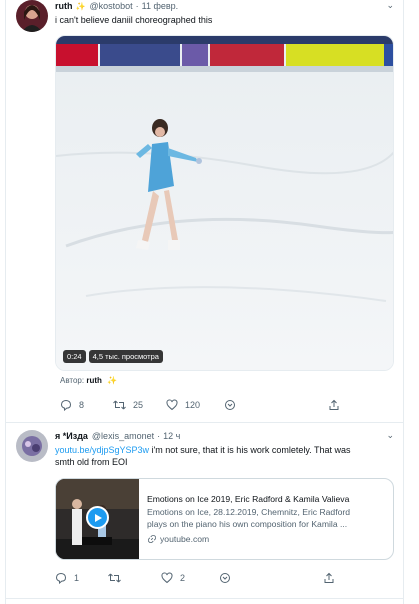  I want to click on reply-count: 8, so click(82, 405).